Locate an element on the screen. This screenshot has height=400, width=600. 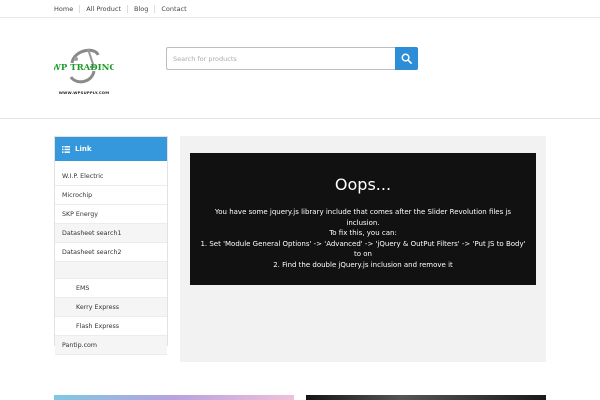
logo-tagline: WWW.WPSUPPLY.COM is located at coordinates (84, 92).